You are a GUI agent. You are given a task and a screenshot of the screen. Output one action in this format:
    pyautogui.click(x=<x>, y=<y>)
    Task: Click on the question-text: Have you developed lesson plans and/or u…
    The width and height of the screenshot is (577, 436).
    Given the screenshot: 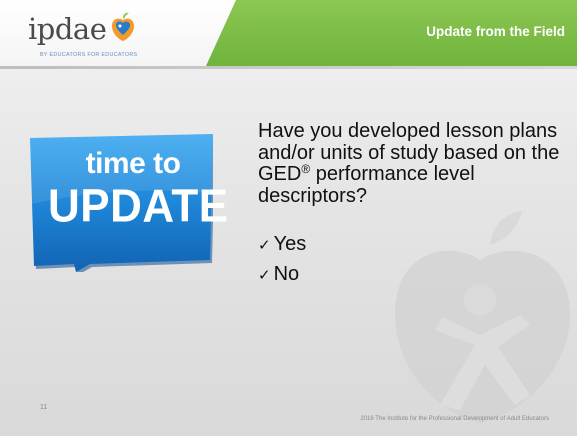 What is the action you would take?
    pyautogui.click(x=413, y=163)
    